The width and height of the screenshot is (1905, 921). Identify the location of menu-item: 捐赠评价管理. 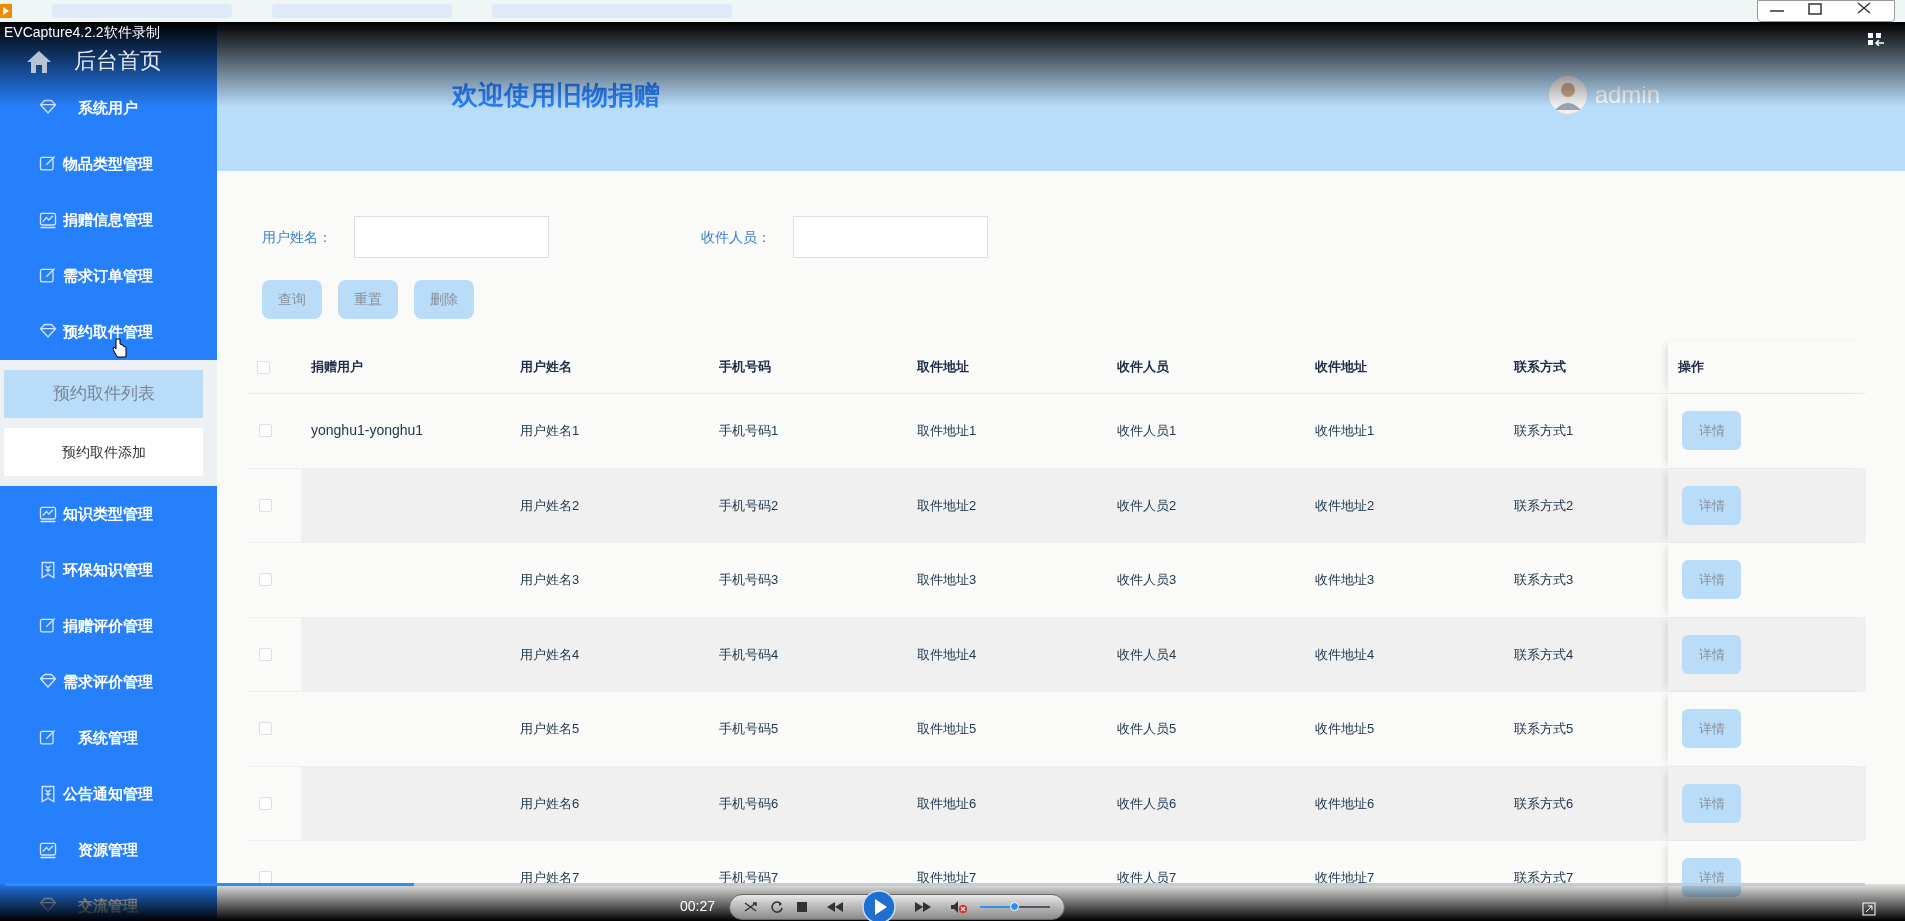
(137, 626).